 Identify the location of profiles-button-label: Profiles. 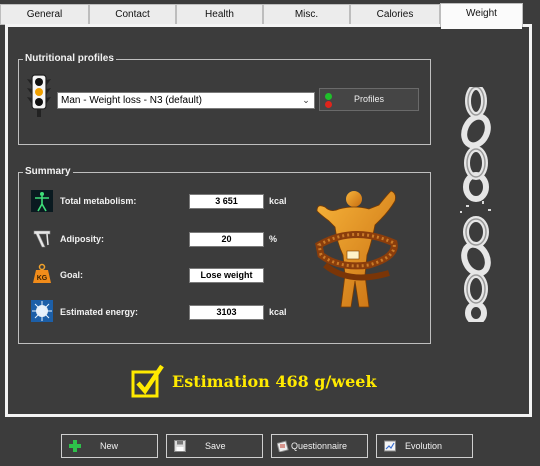
(368, 99).